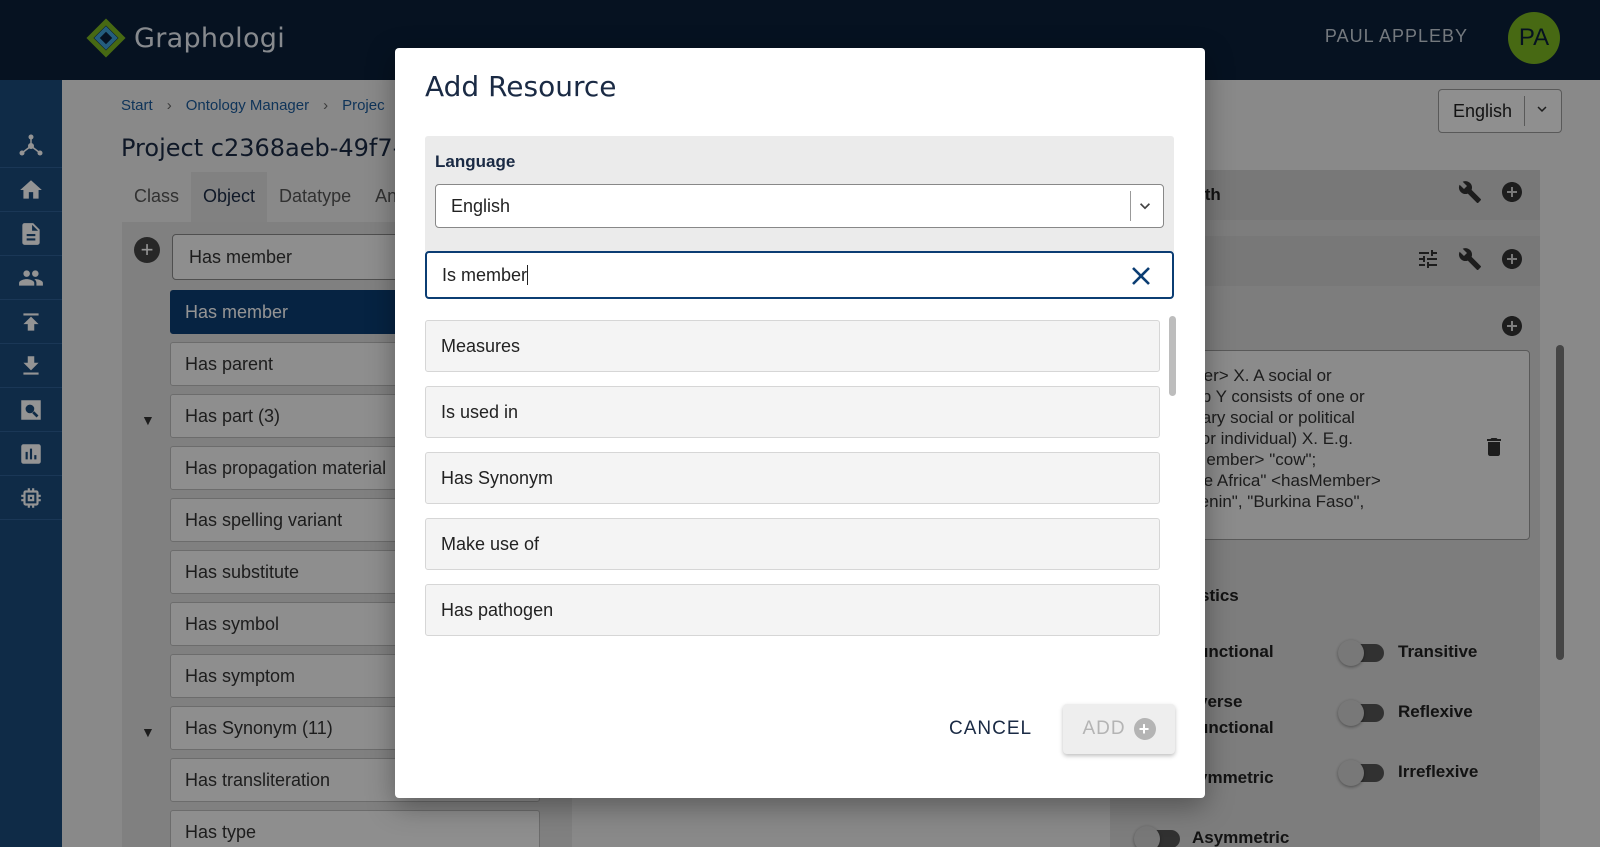 This screenshot has width=1600, height=847. Describe the element at coordinates (1141, 276) in the screenshot. I see `close-icon` at that location.